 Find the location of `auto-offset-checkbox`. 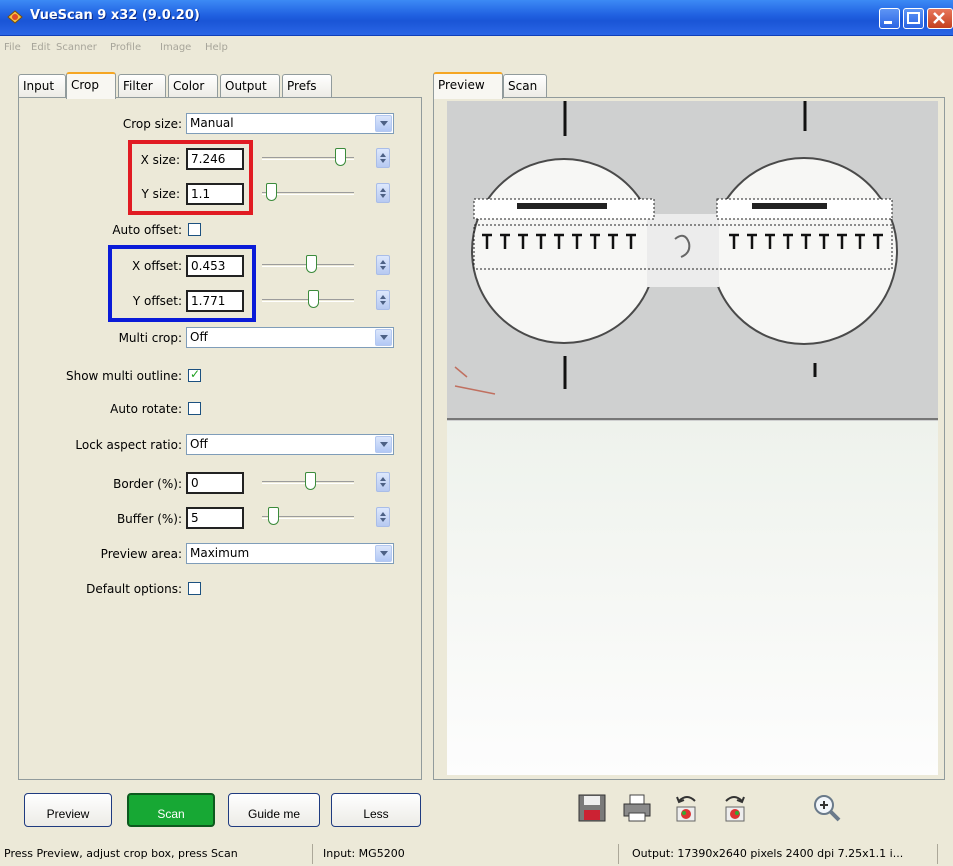

auto-offset-checkbox is located at coordinates (194, 229).